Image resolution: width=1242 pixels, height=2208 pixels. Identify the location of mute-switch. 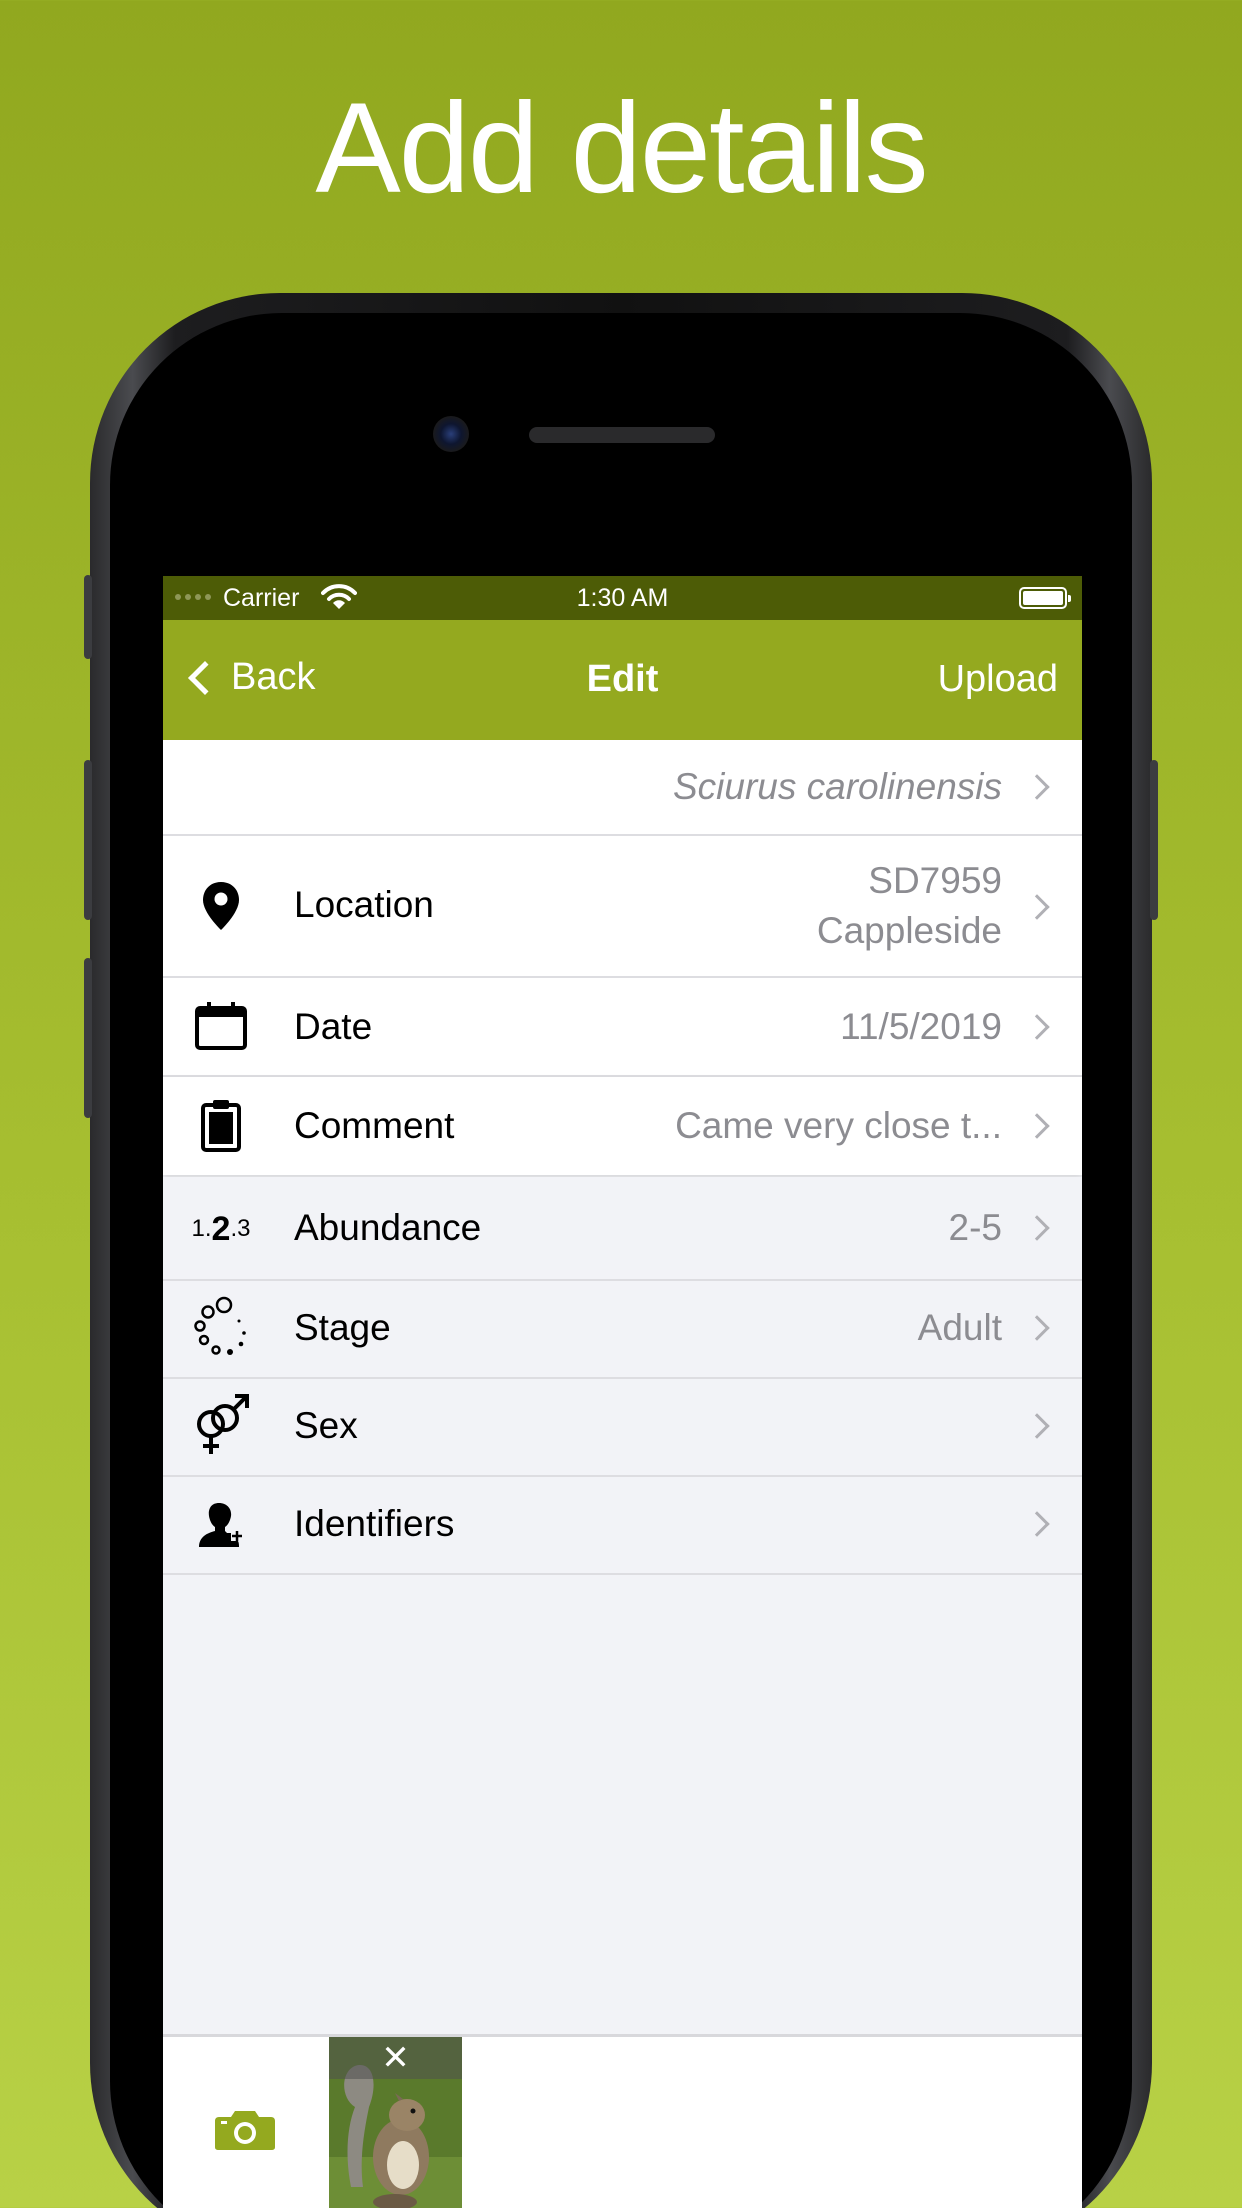
(88, 617).